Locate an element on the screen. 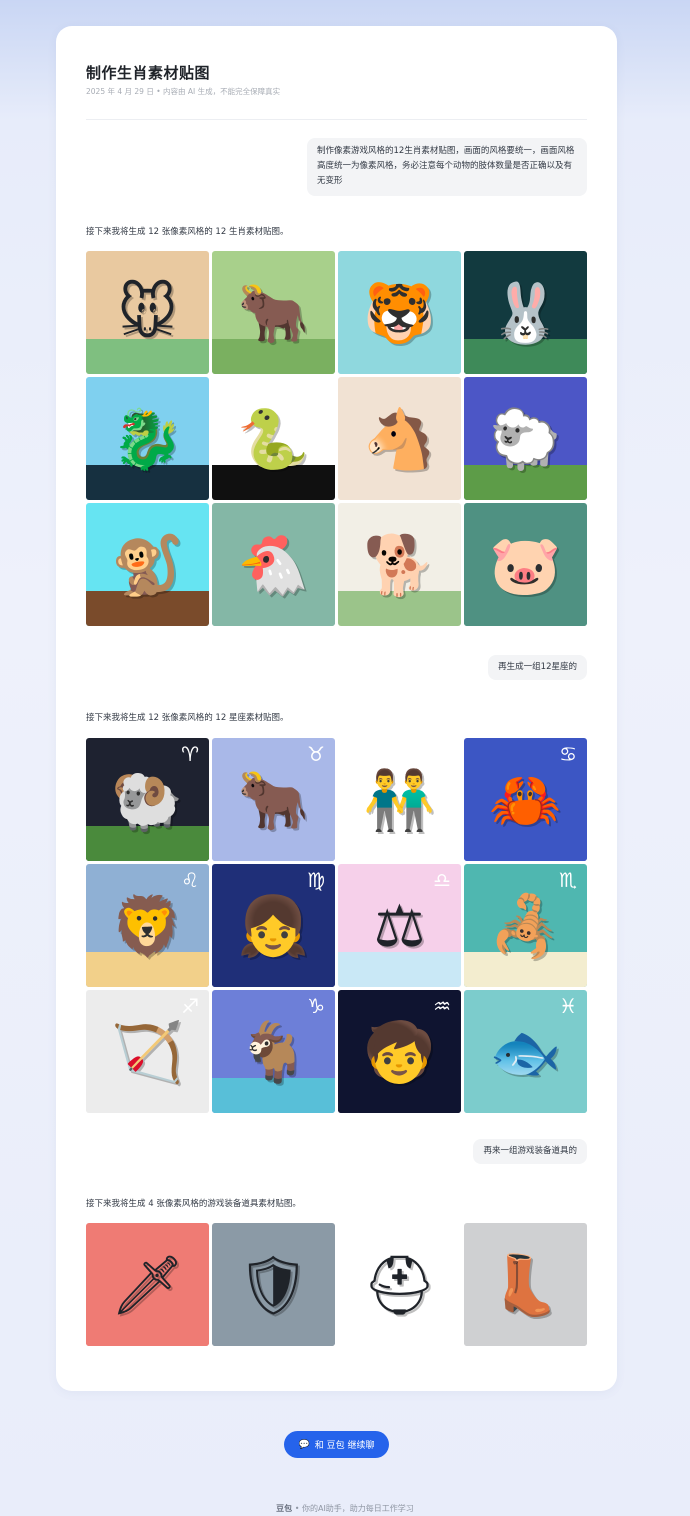 This screenshot has width=690, height=1516. horse-icon: 🐴 is located at coordinates (399, 438).